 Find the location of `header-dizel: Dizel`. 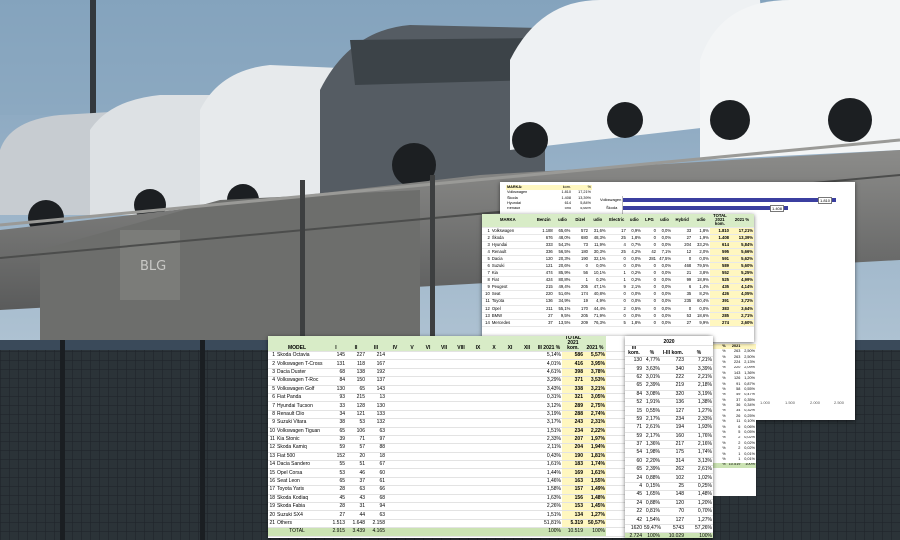

header-dizel: Dizel is located at coordinates (580, 221).